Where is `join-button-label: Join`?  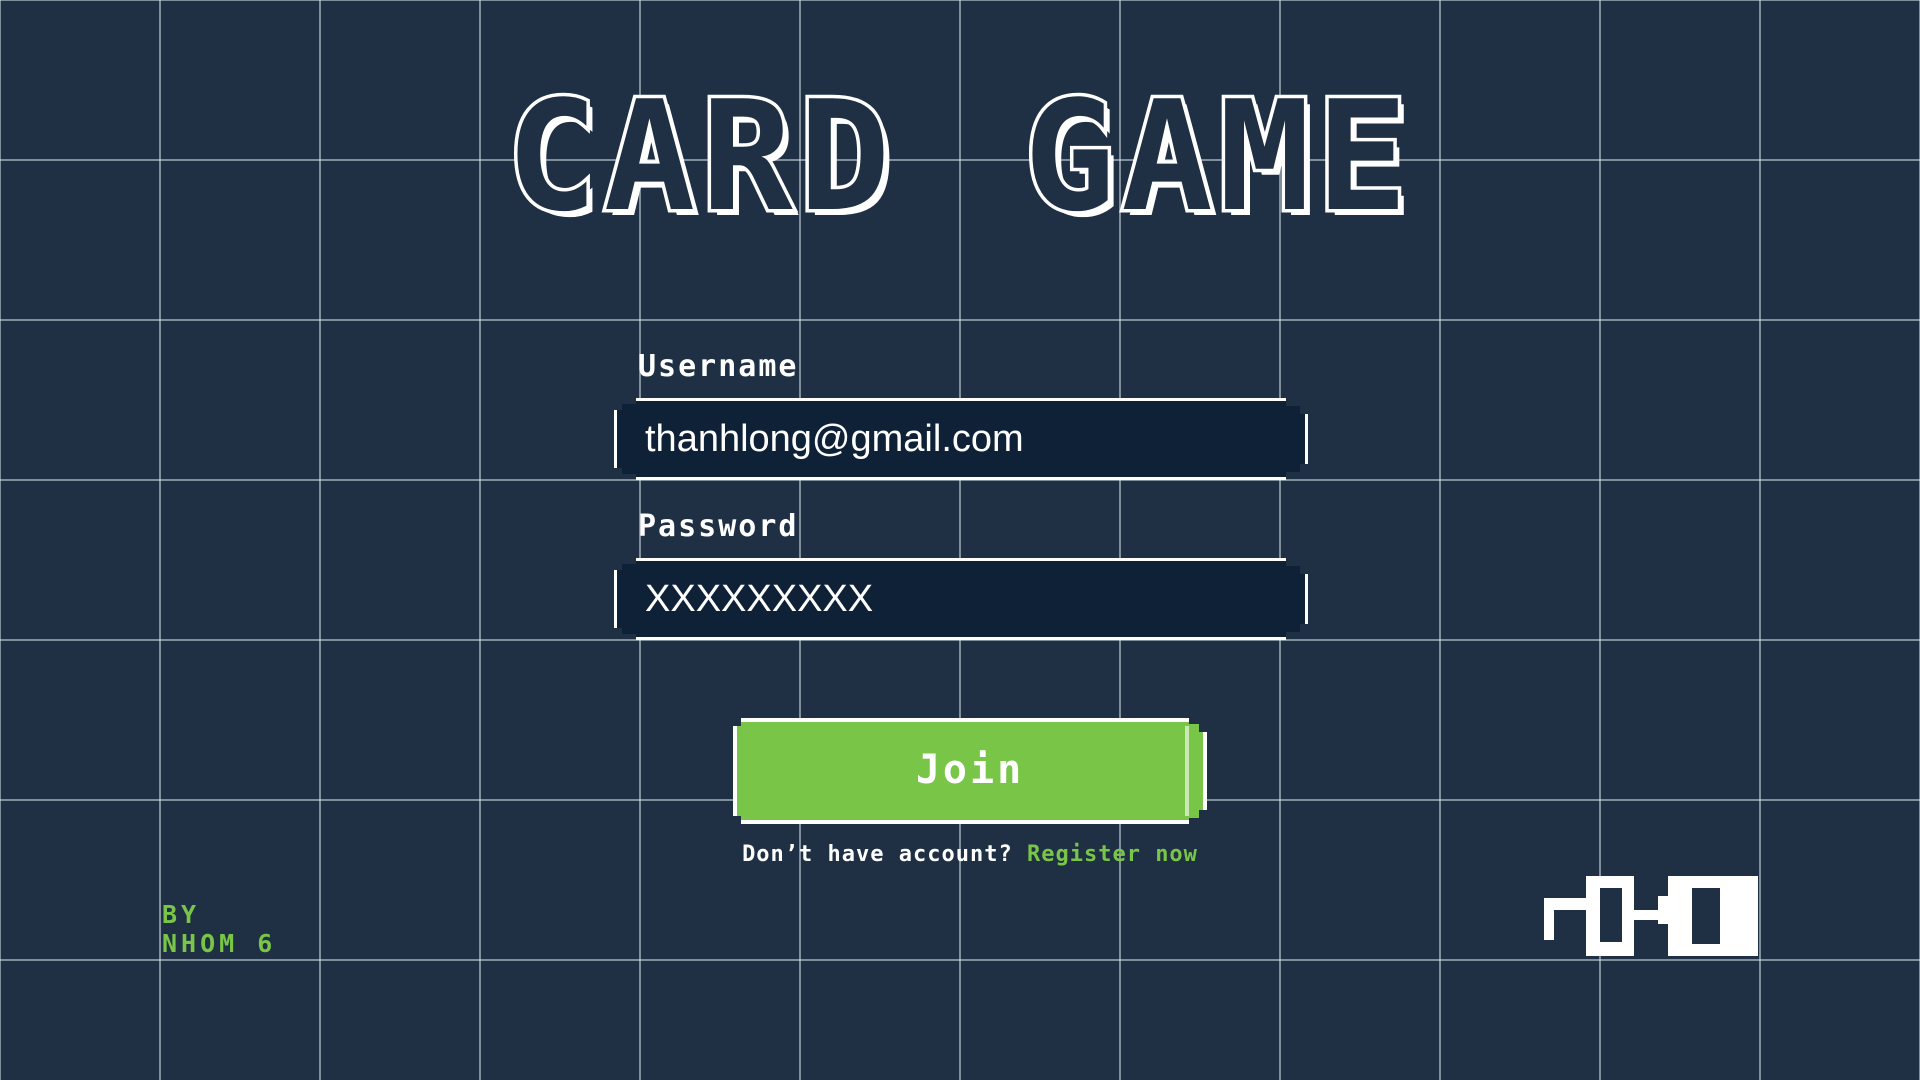
join-button-label: Join is located at coordinates (970, 770).